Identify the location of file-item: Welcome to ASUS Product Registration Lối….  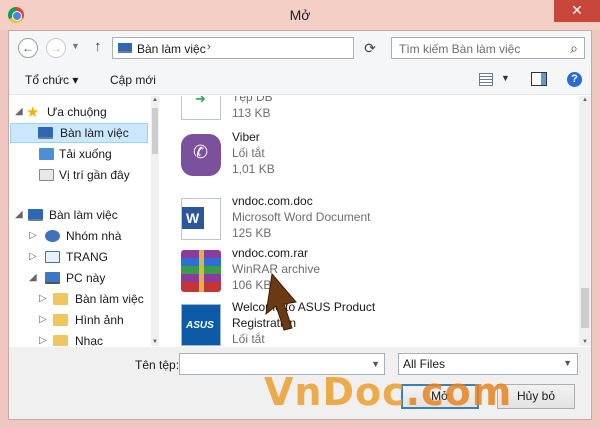
(371, 322).